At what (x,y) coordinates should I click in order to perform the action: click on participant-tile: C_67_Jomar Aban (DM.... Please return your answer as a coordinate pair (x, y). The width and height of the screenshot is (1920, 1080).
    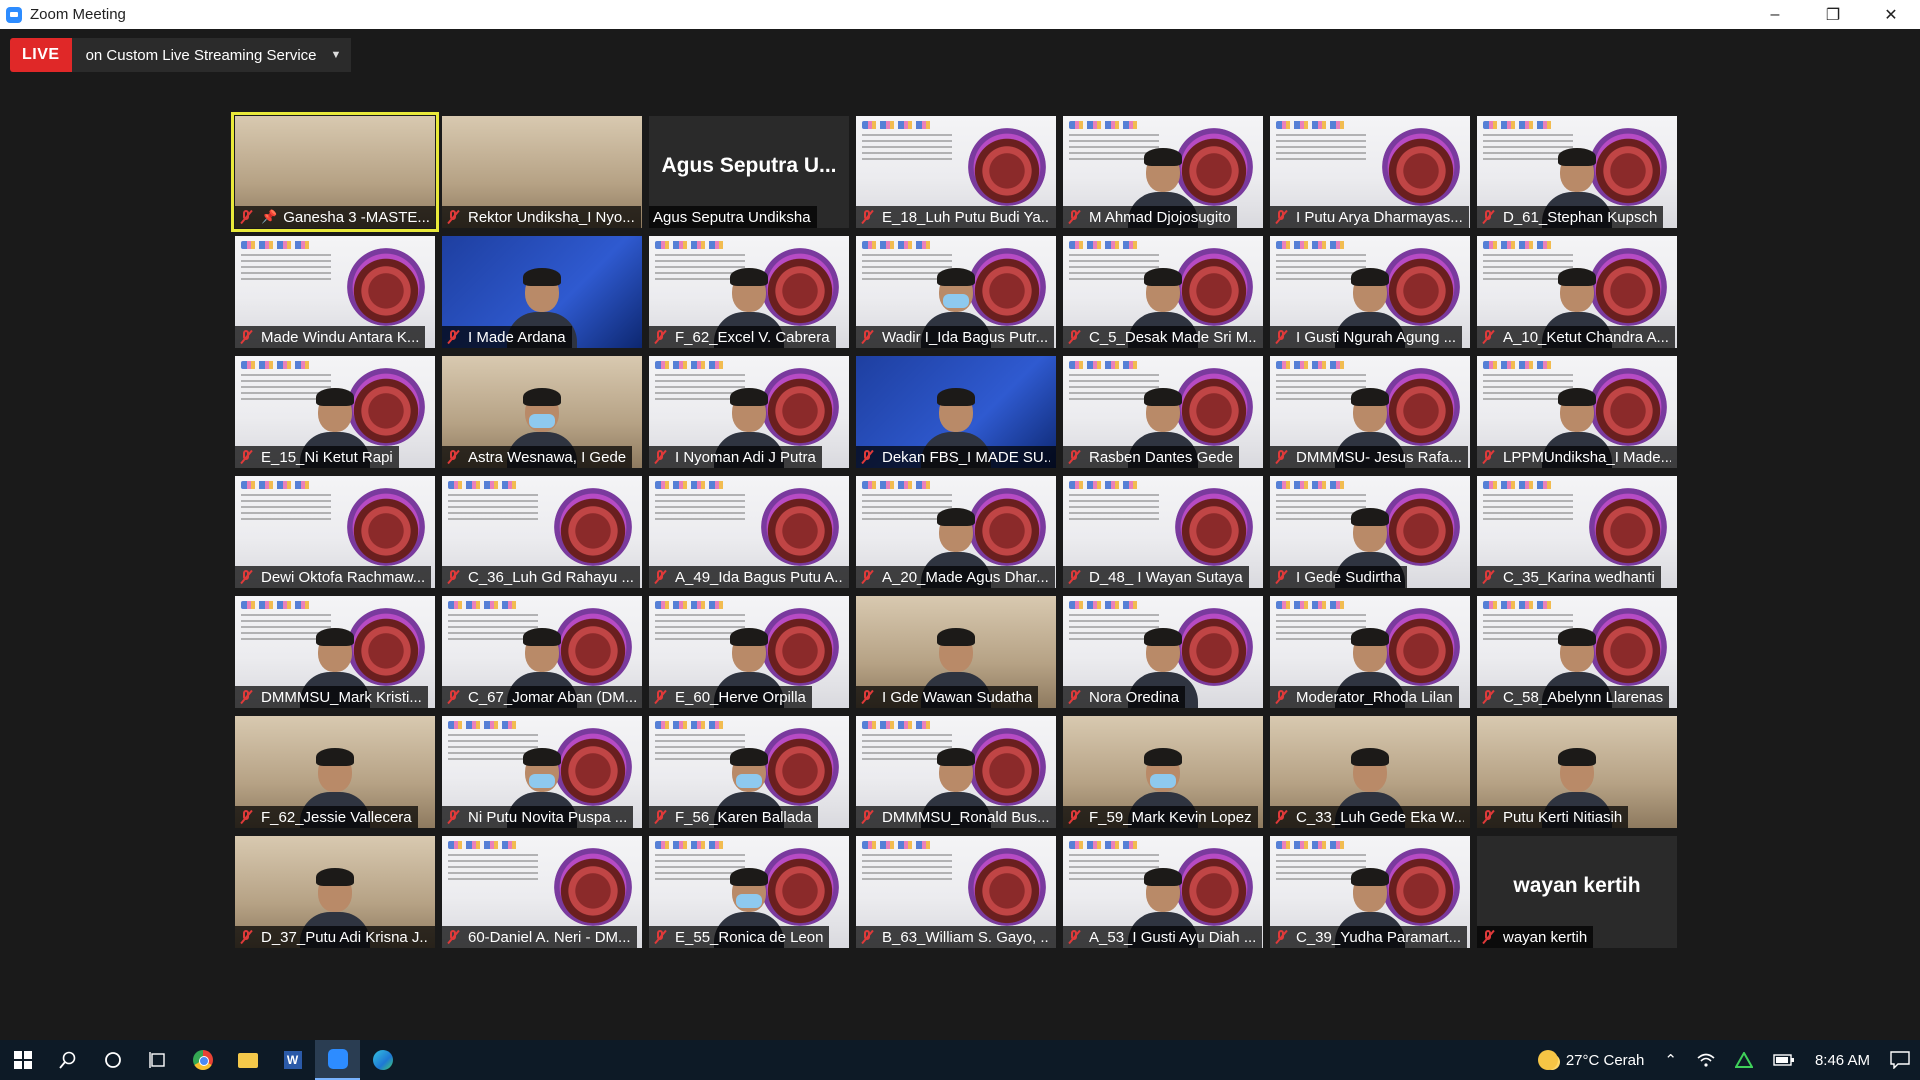
    Looking at the image, I should click on (542, 652).